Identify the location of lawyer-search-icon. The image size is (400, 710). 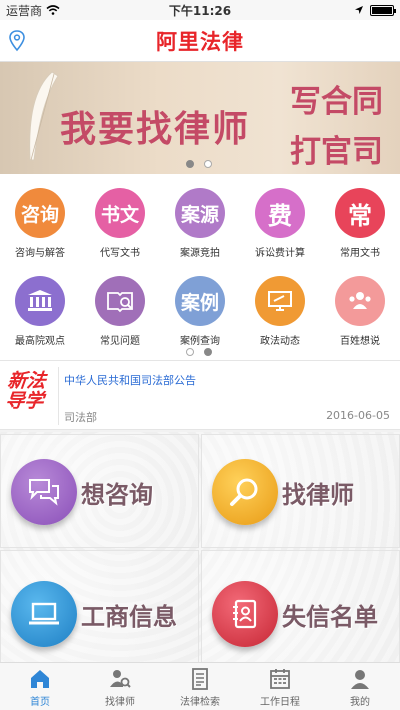
(120, 679).